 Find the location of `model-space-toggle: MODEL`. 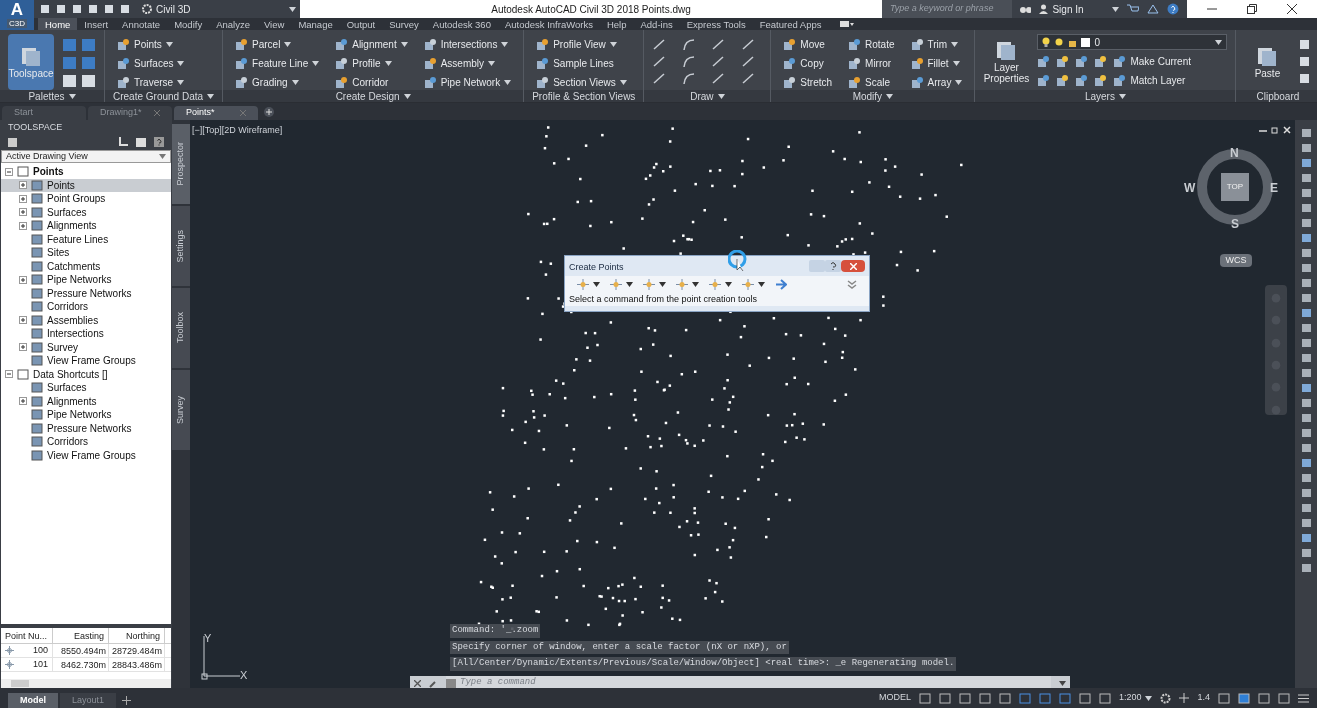

model-space-toggle: MODEL is located at coordinates (894, 698).